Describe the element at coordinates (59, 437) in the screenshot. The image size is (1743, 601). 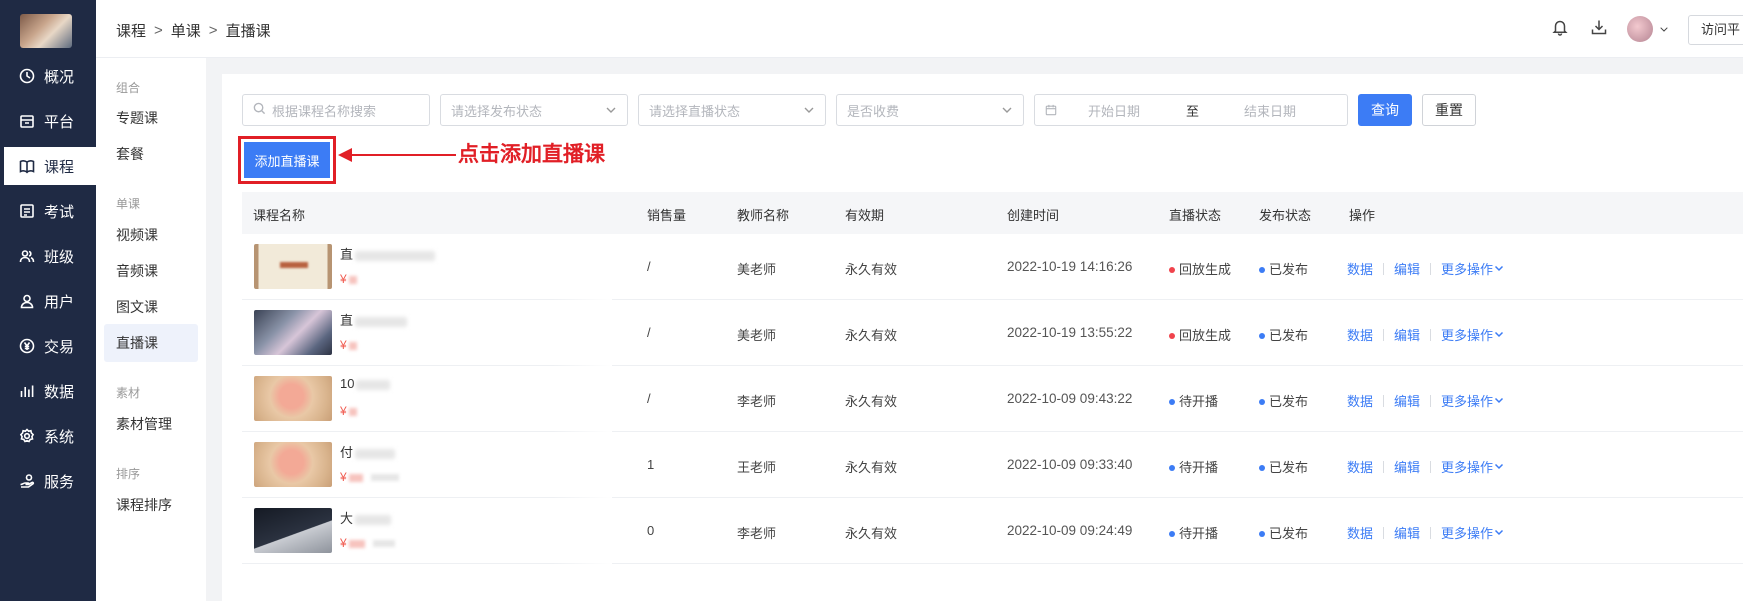
I see `nav-item-label: 系统` at that location.